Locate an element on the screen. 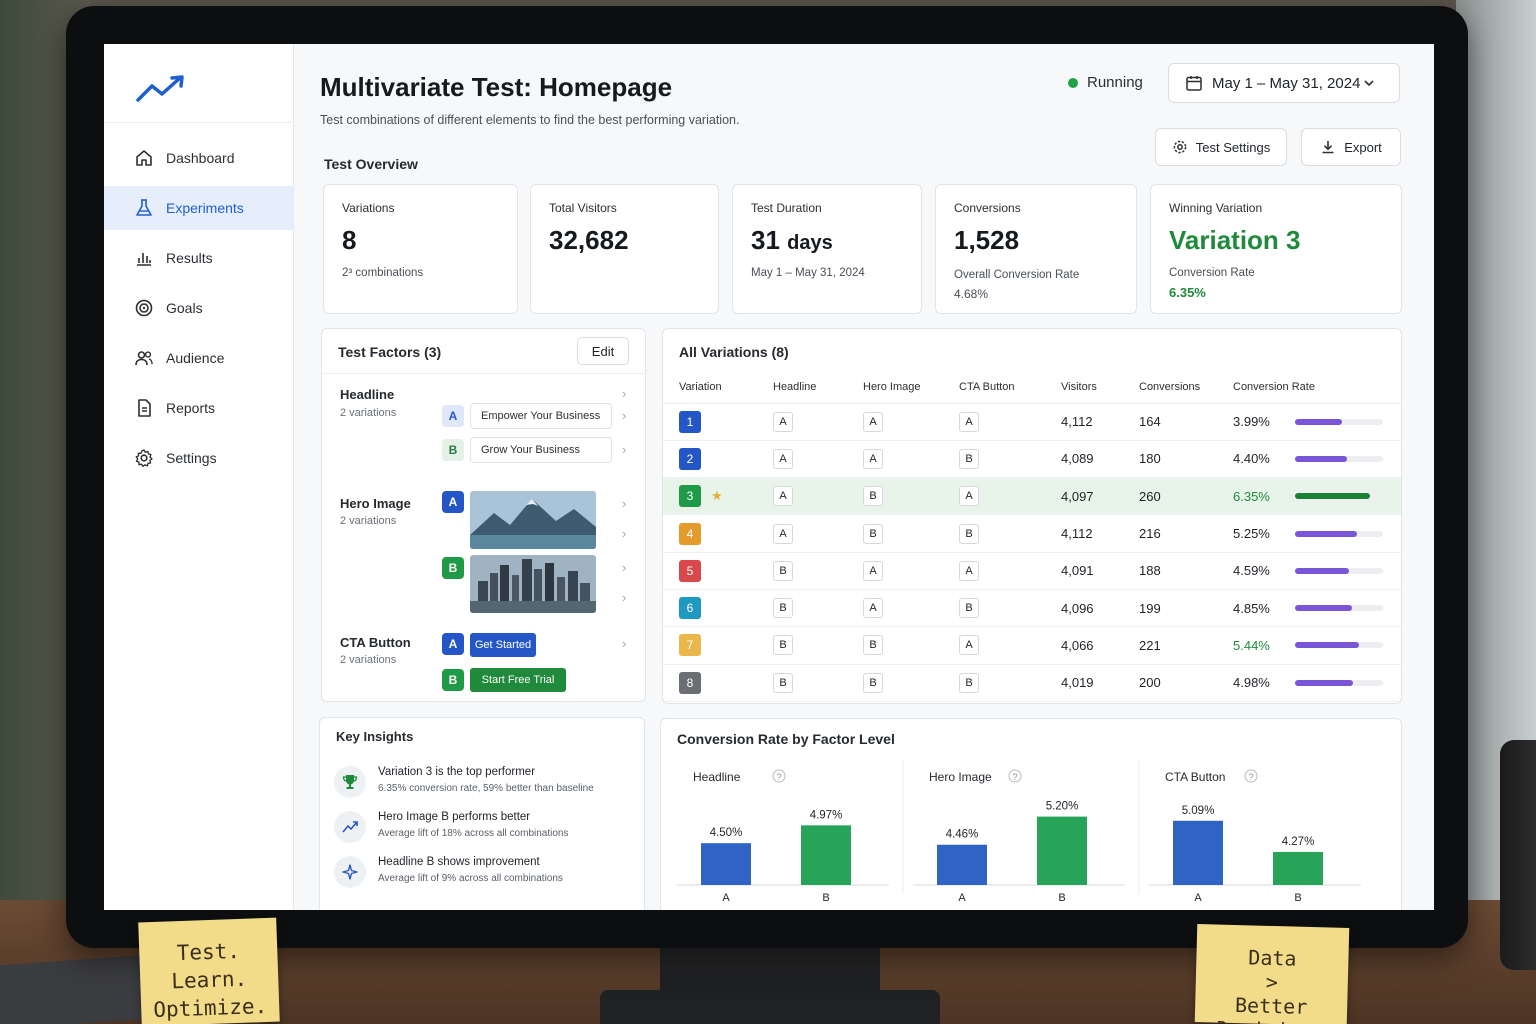 Image resolution: width=1536 pixels, height=1024 pixels. edit-button: Edit is located at coordinates (603, 351).